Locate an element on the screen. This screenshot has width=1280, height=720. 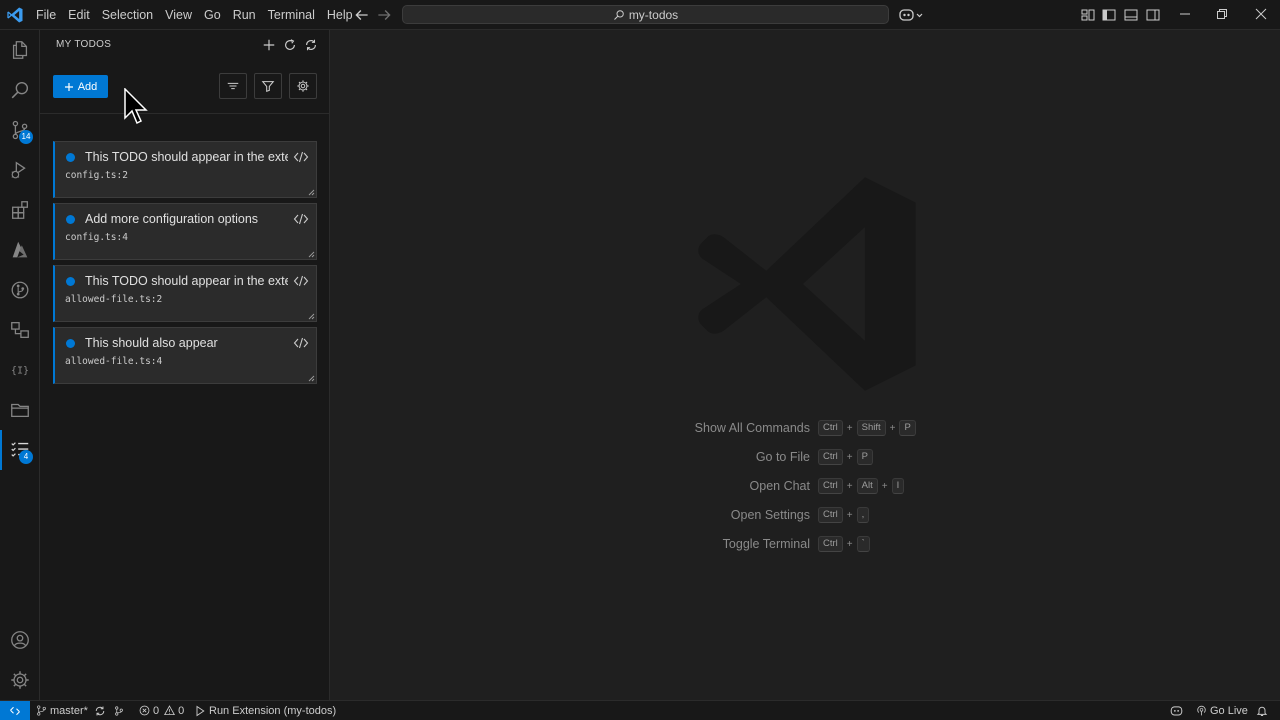
account-icon is located at coordinates (20, 640).